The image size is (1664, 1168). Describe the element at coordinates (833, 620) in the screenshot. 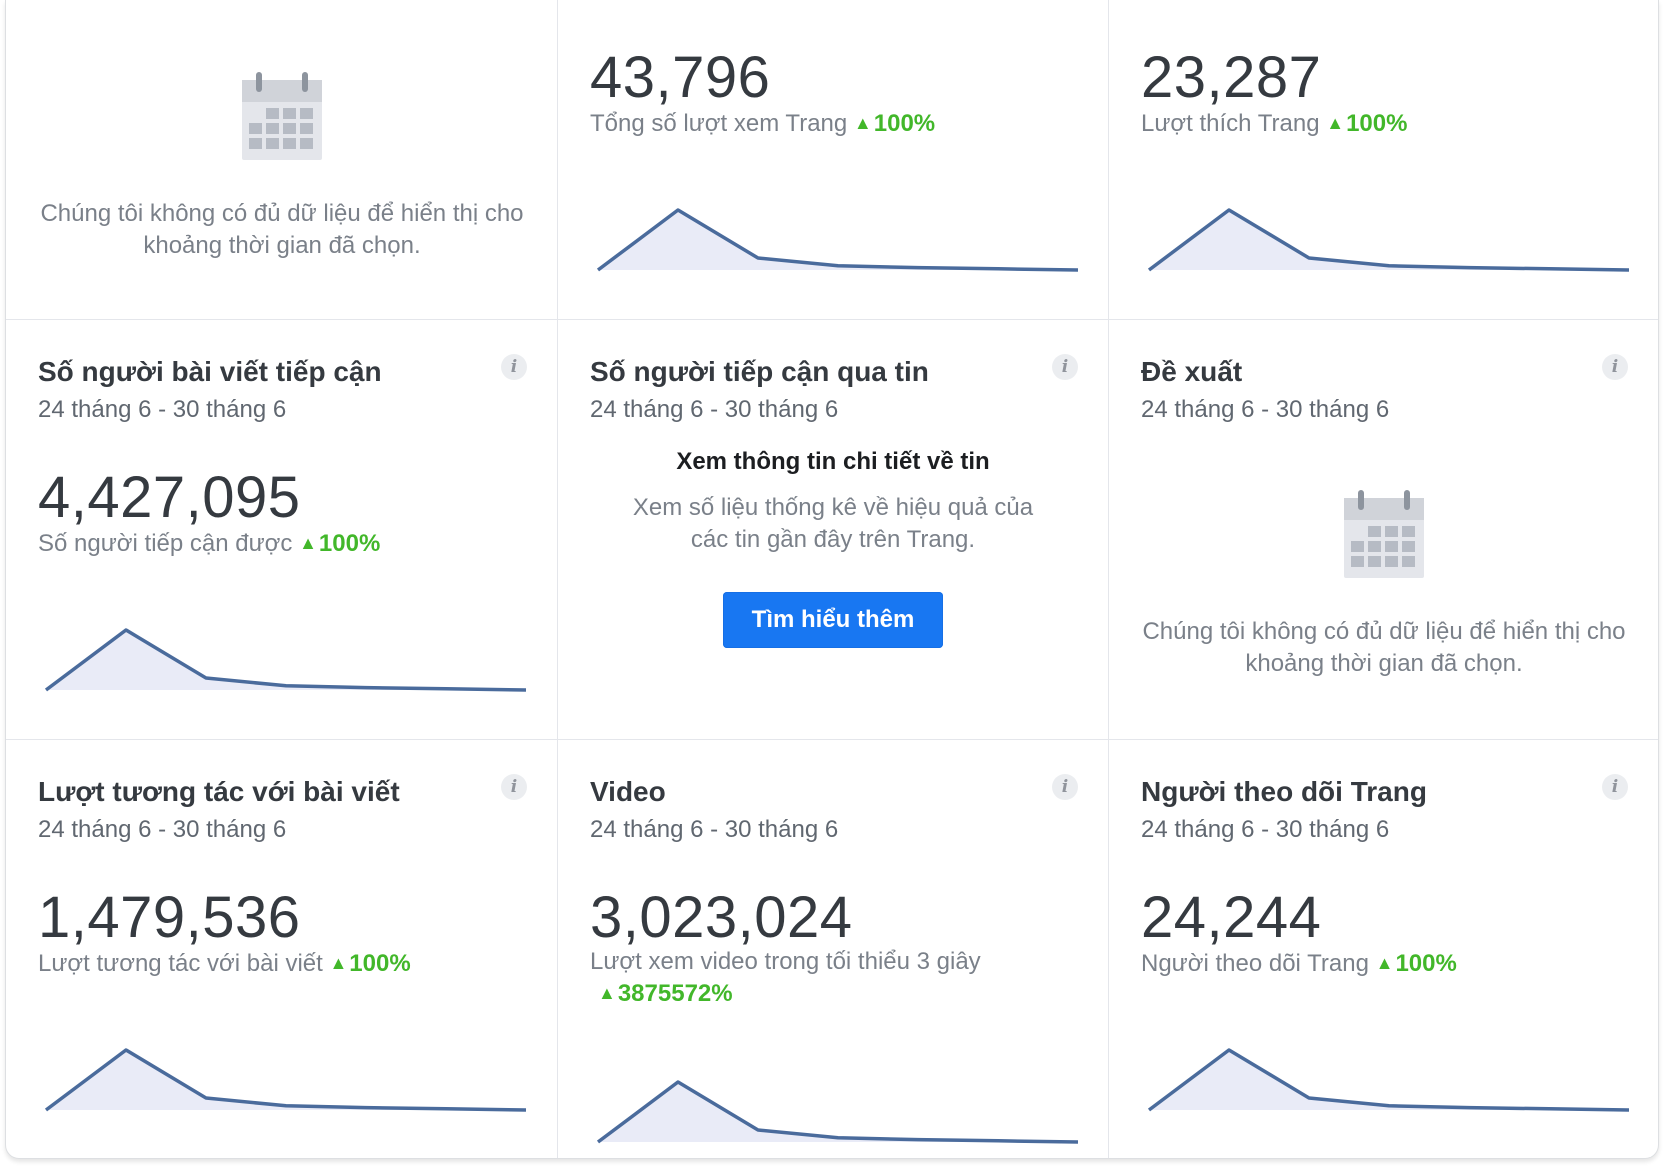

I see `learn-more-button: Tìm hiểu thêm` at that location.